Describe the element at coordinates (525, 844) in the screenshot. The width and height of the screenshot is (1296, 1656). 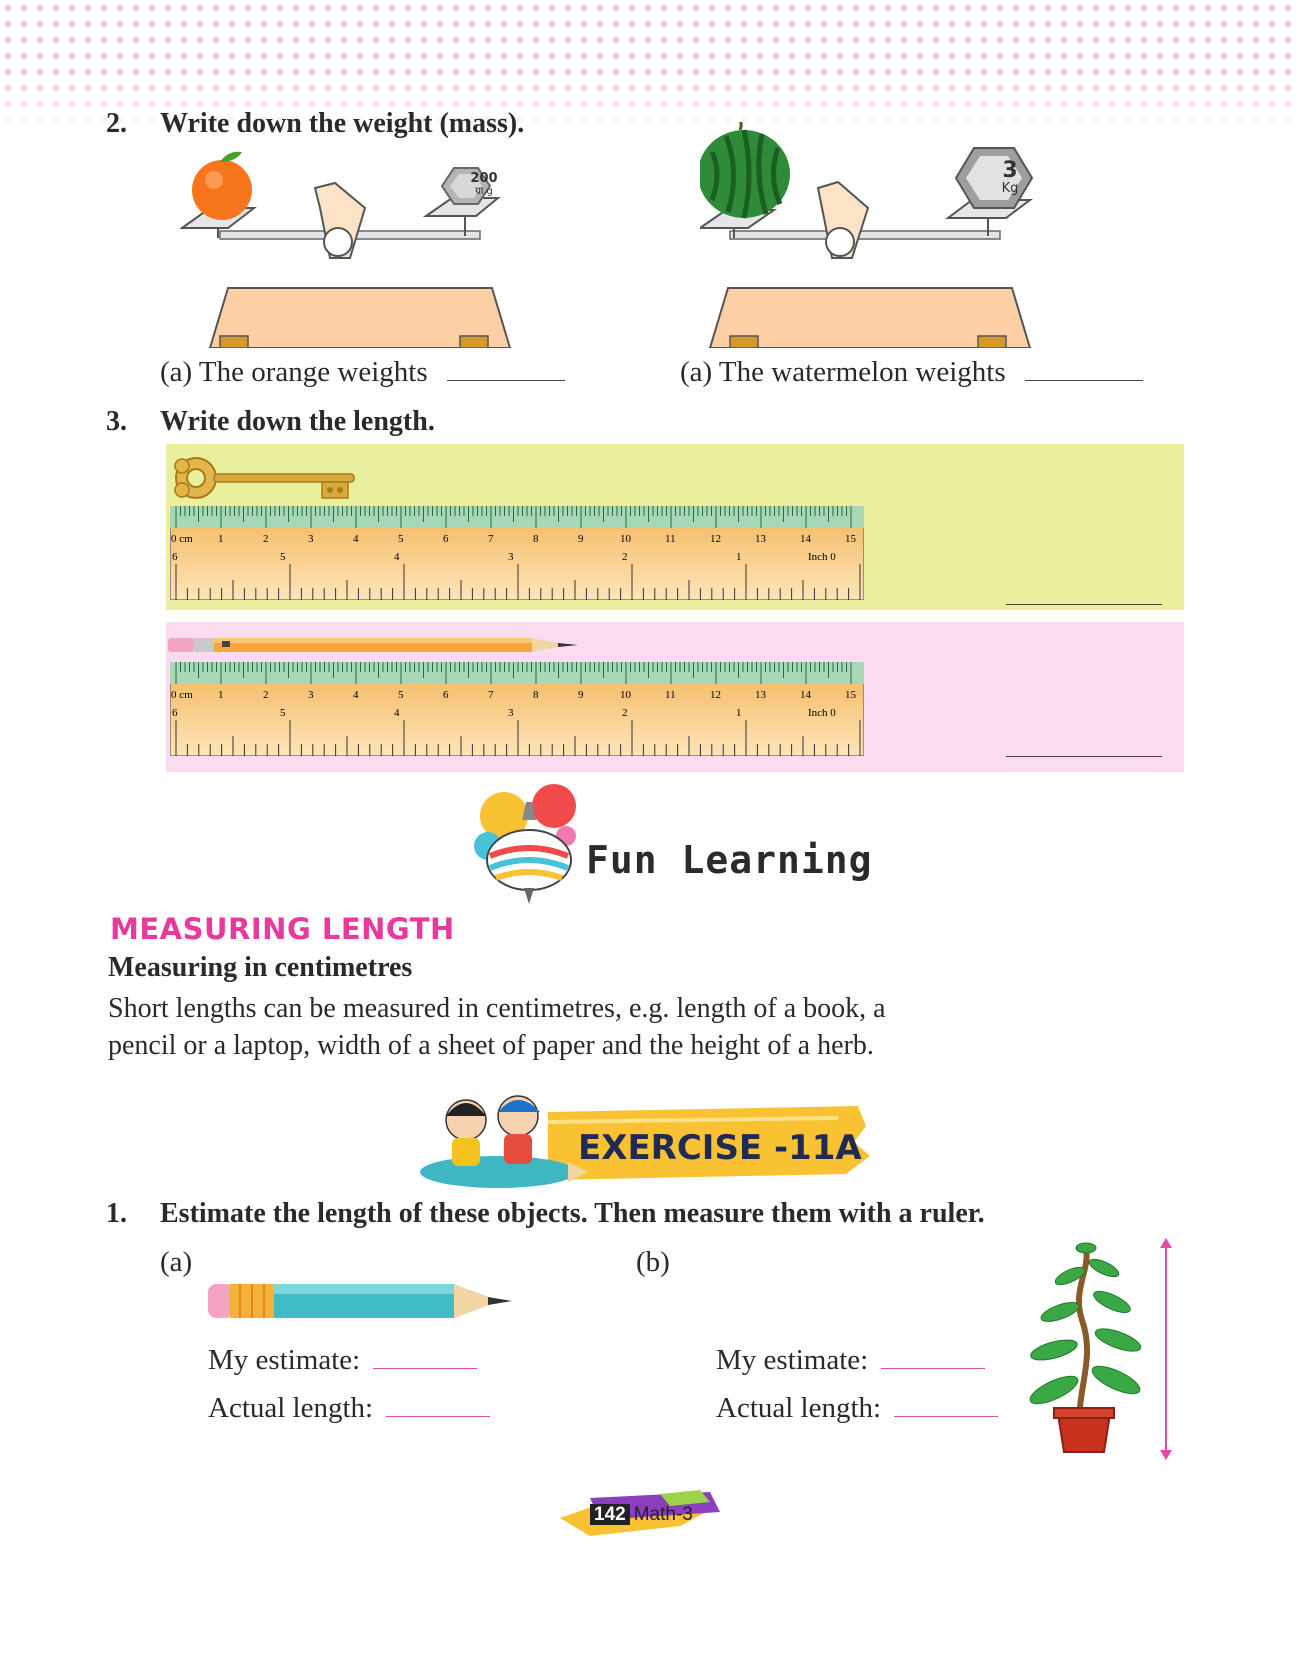
I see `spinning-top-logo` at that location.